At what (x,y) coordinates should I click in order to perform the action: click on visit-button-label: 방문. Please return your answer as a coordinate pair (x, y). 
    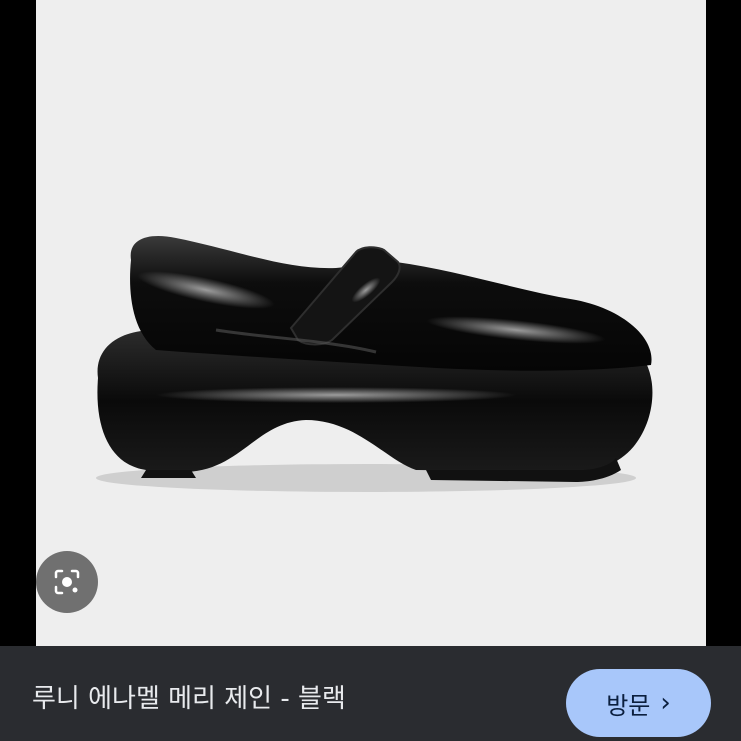
    Looking at the image, I should click on (628, 705).